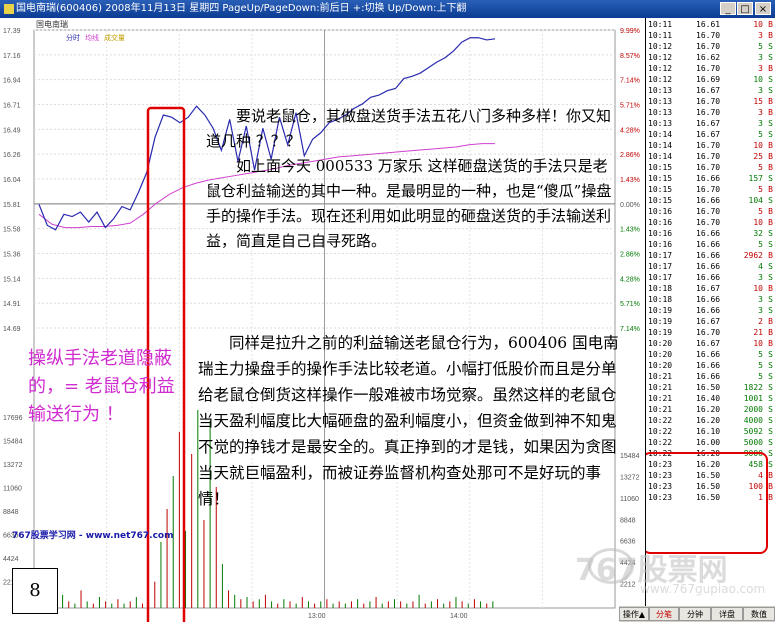 The image size is (775, 622). I want to click on tab-operation: 操作▲, so click(634, 614).